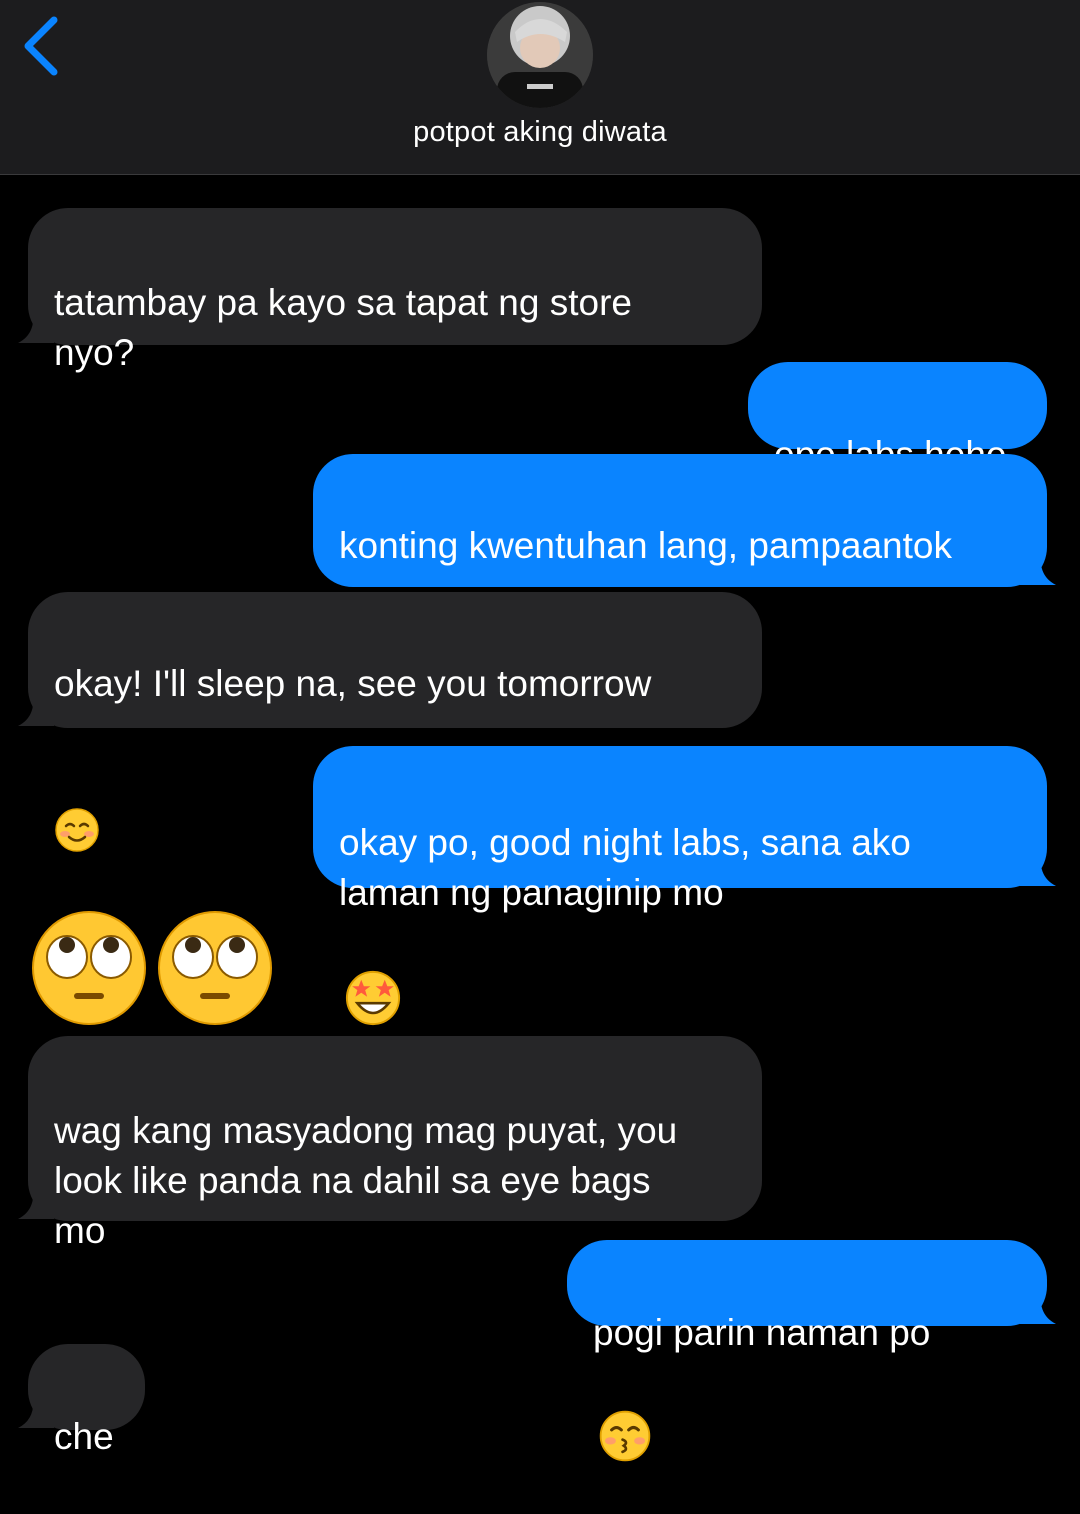  I want to click on message-text: okay! I'll sleep na, see you tomorrow, so click(353, 683).